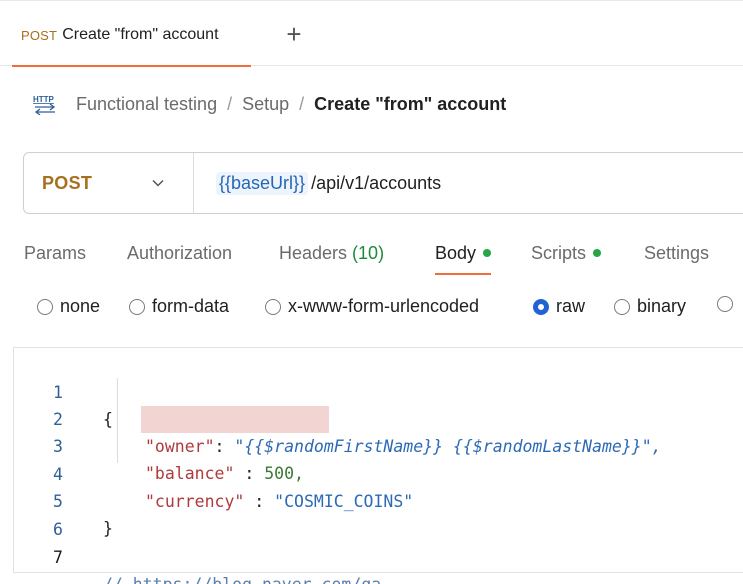  What do you see at coordinates (487, 253) in the screenshot?
I see `body-status-dot` at bounding box center [487, 253].